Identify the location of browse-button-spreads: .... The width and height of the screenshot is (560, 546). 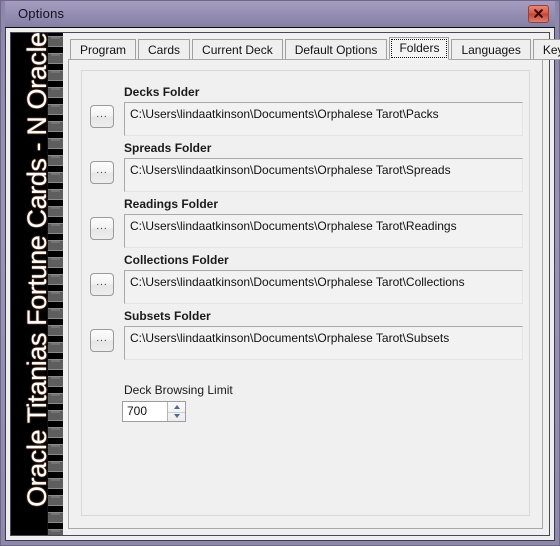
(102, 172).